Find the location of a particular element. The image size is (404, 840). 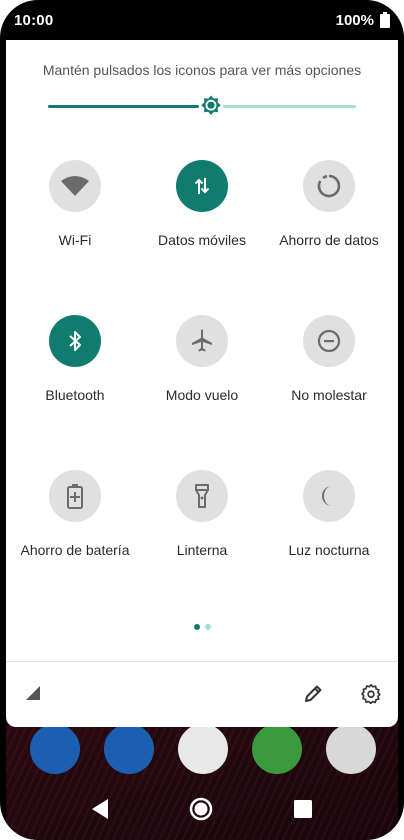

tile-wifi-button is located at coordinates (75, 186).